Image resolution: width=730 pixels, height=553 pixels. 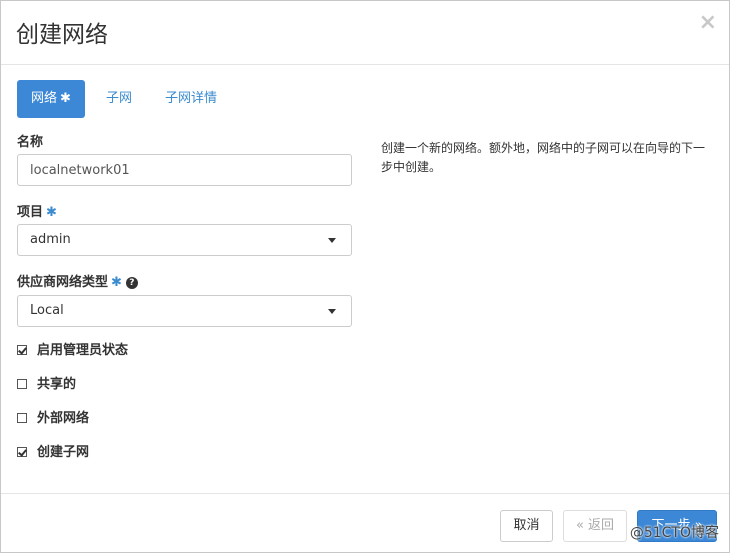 I want to click on watermark: @51CTO博客, so click(x=674, y=533).